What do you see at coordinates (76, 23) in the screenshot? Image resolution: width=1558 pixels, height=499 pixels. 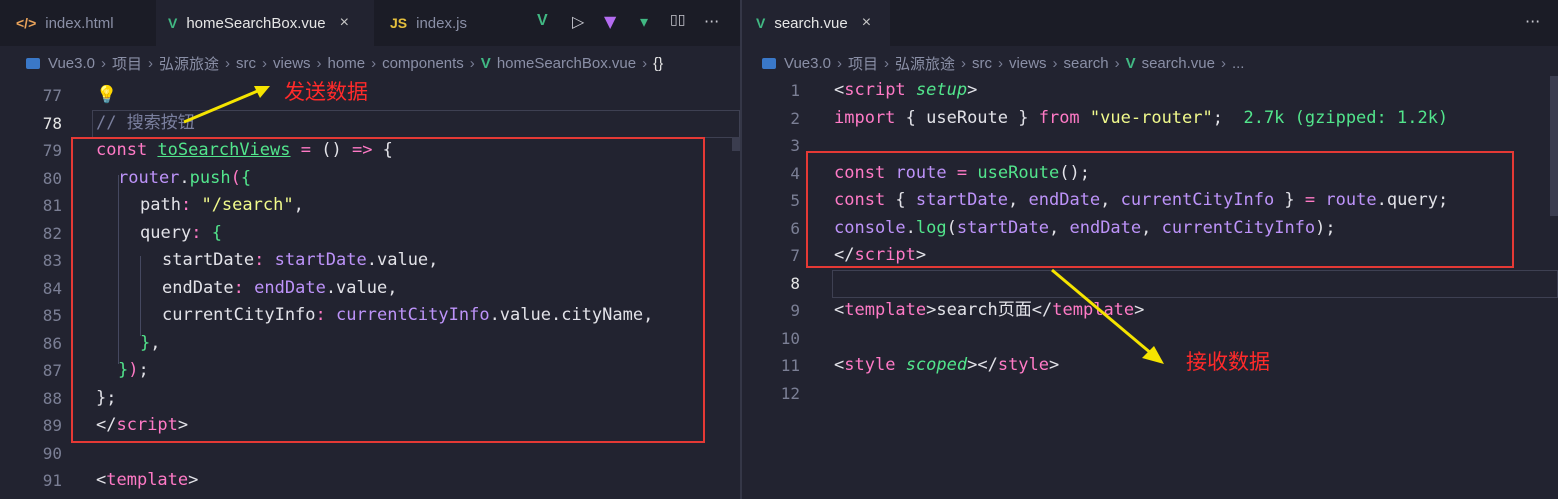 I see `tab-index-html: </> index.html` at bounding box center [76, 23].